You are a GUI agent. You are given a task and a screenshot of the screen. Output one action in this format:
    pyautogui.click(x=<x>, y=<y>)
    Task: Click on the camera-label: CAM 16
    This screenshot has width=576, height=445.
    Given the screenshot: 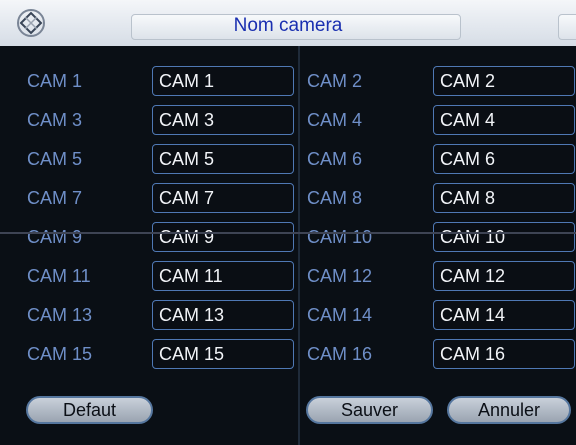 What is the action you would take?
    pyautogui.click(x=340, y=354)
    